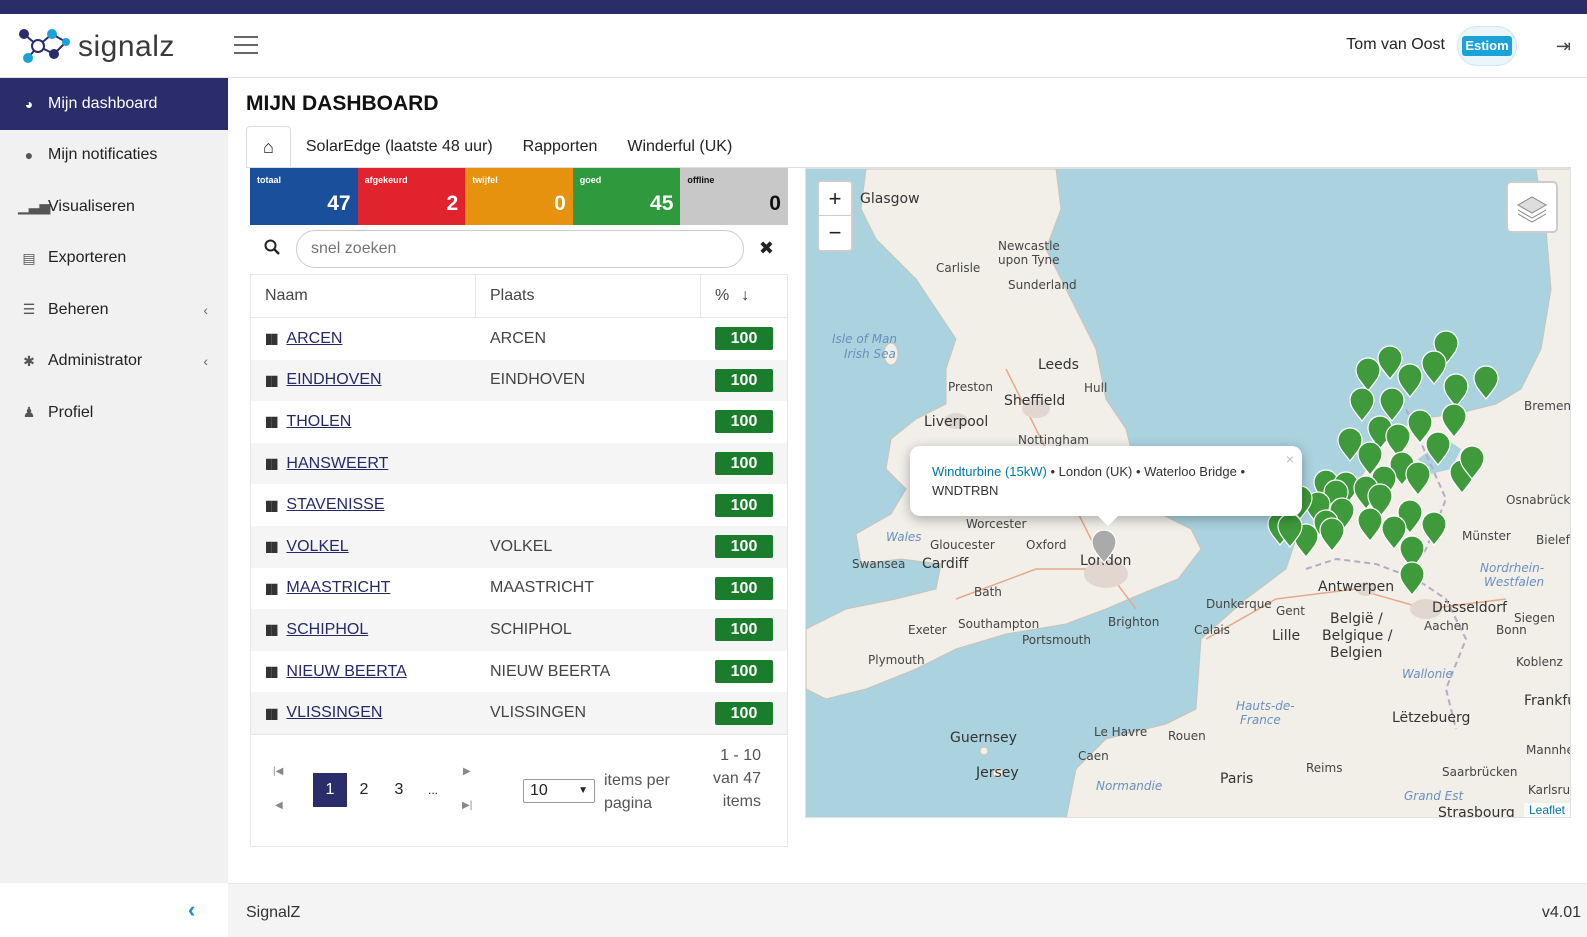 The height and width of the screenshot is (937, 1587). Describe the element at coordinates (333, 380) in the screenshot. I see `location-link: EINDHOVEN` at that location.